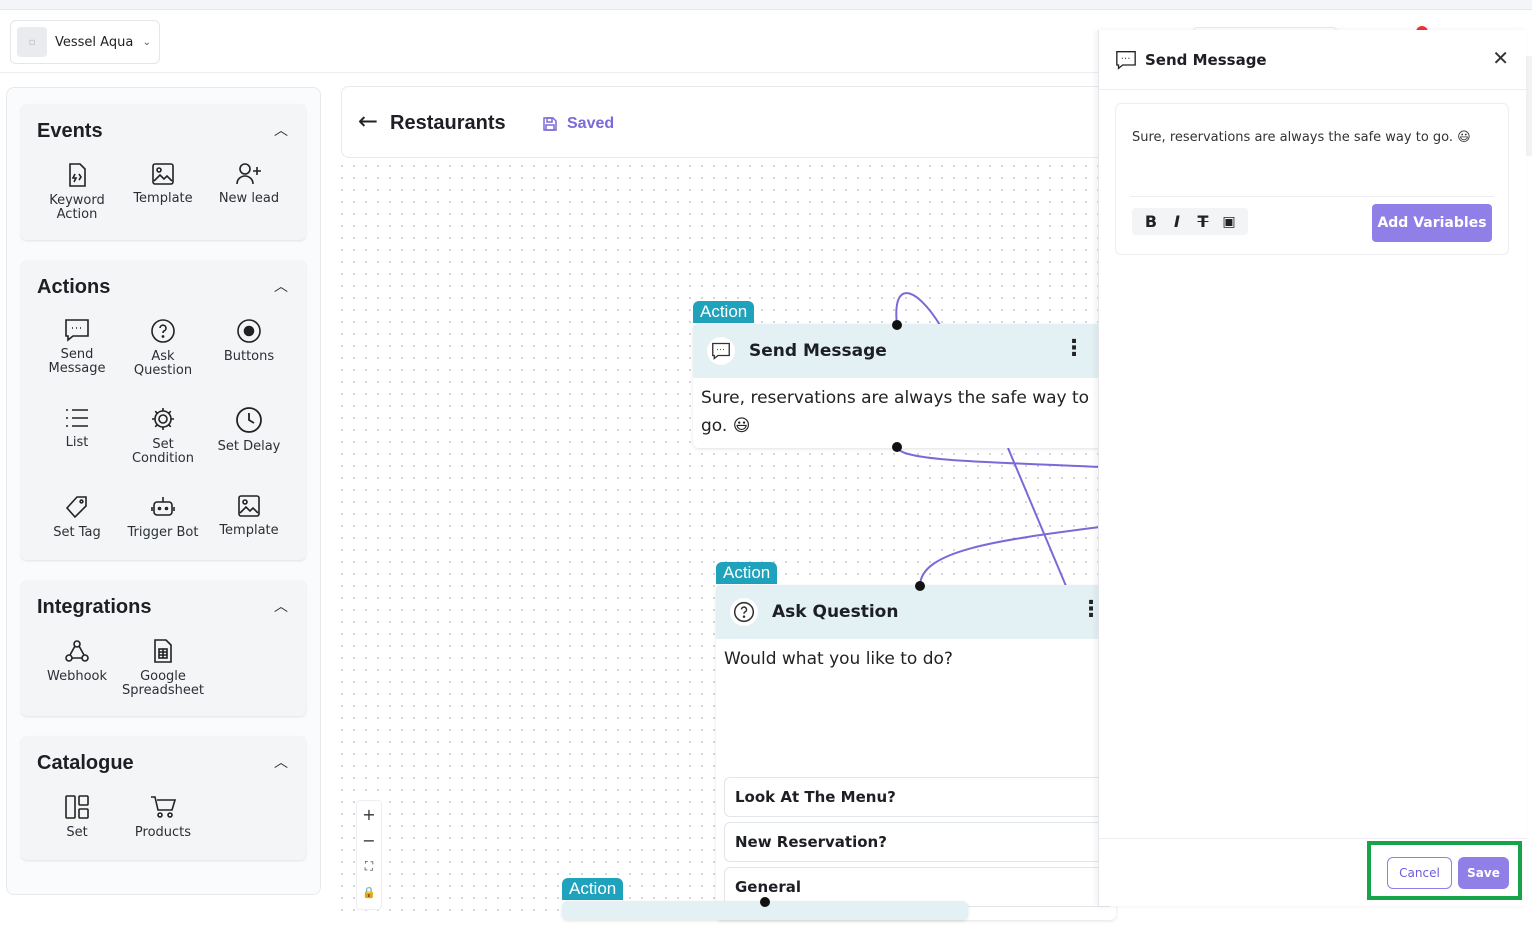 This screenshot has width=1532, height=932. I want to click on edge-into-ask, so click(1010, 556).